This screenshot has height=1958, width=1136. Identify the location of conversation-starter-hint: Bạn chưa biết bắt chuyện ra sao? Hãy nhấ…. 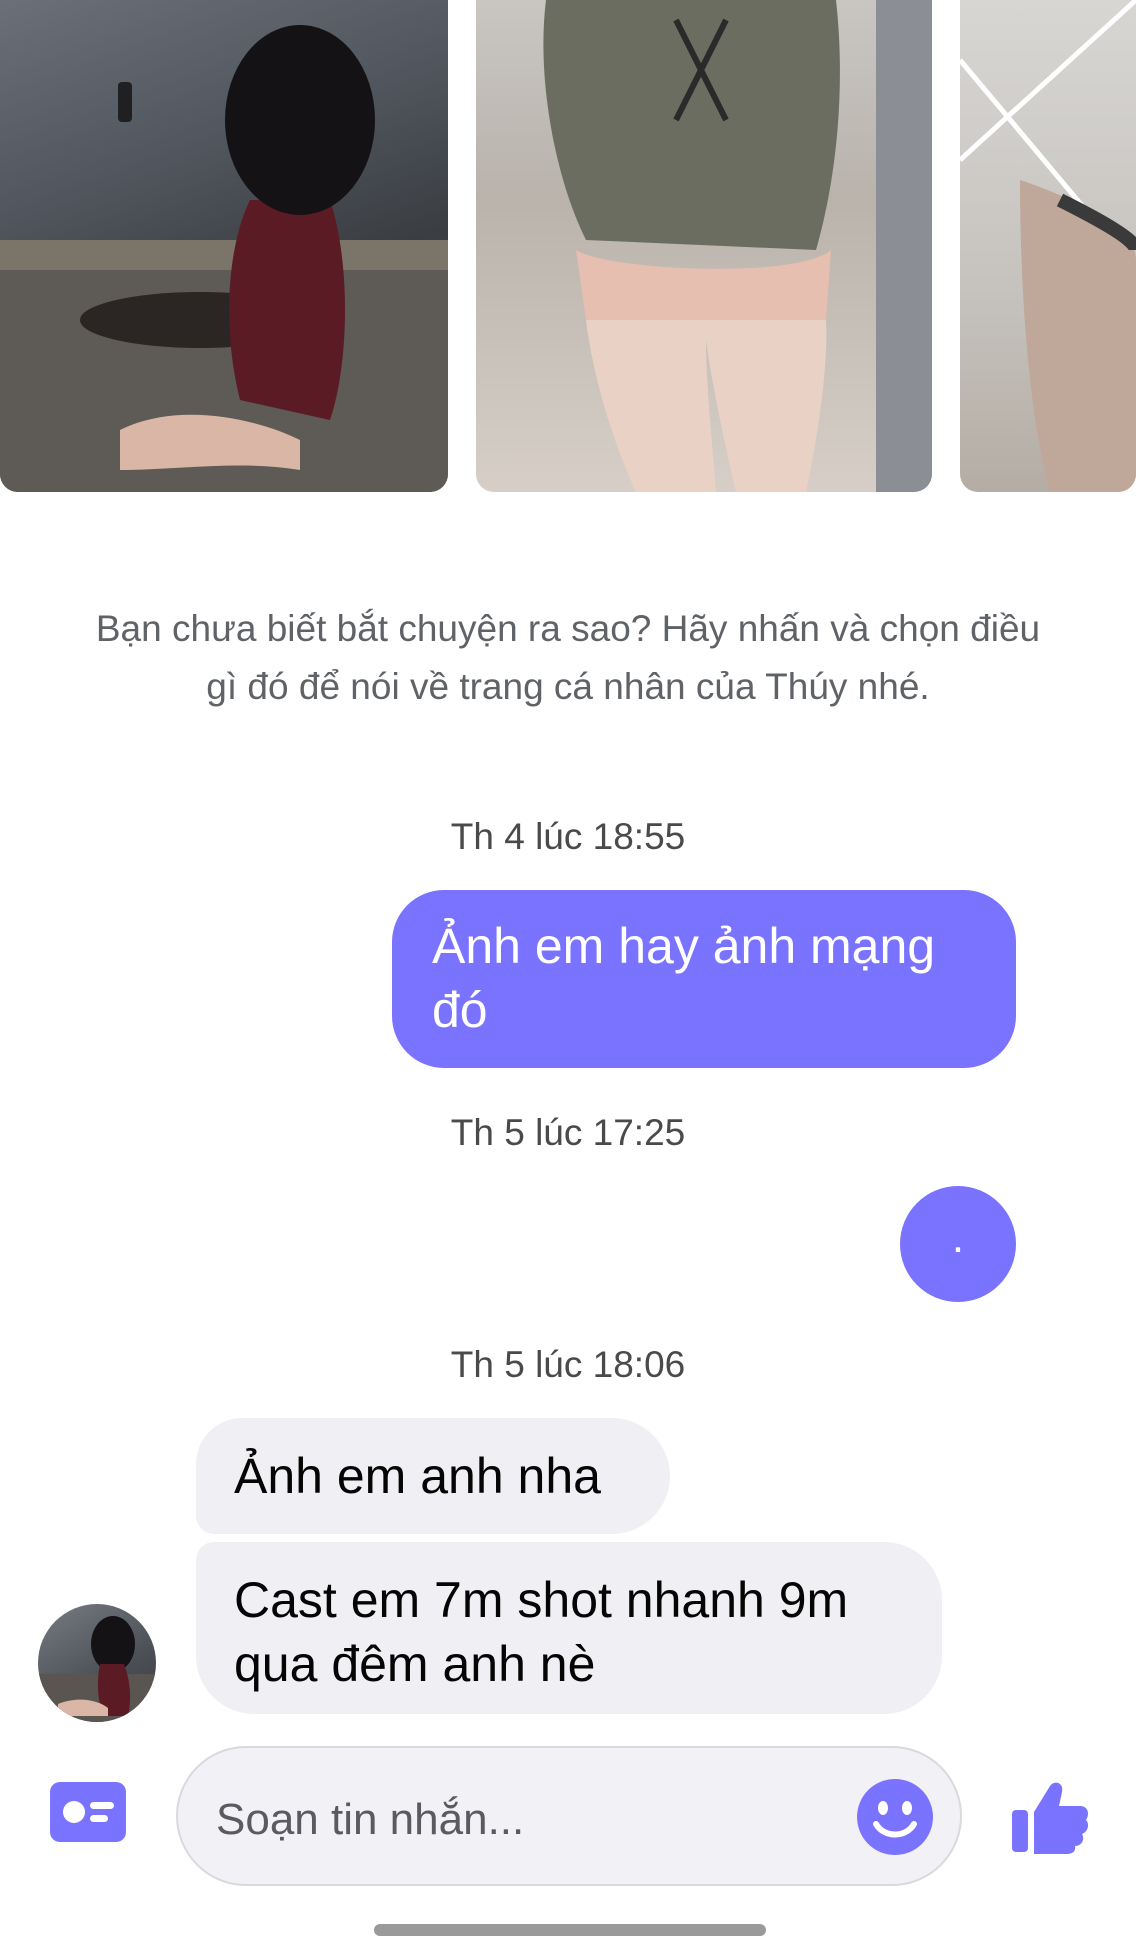
(568, 658).